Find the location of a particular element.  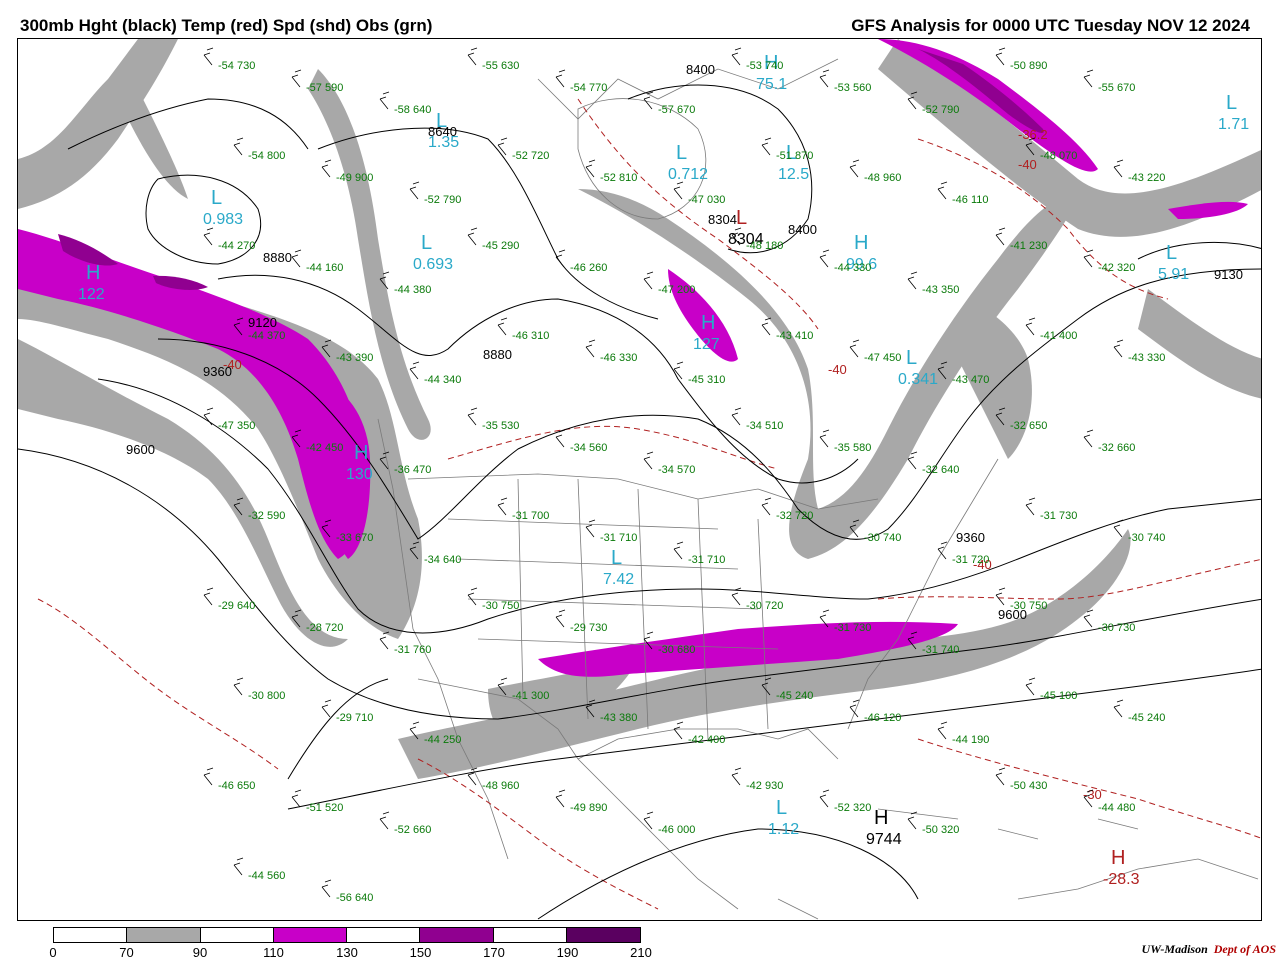

station-observation: -44 560 is located at coordinates (266, 876).